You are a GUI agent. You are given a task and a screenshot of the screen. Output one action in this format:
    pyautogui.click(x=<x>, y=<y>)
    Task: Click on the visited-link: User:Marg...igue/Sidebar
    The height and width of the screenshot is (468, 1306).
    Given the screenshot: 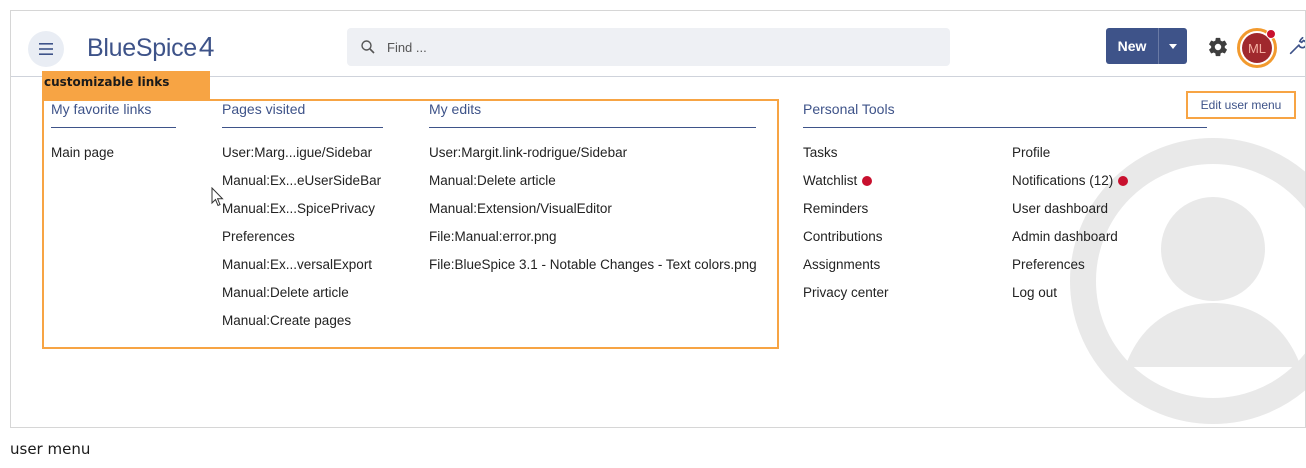 What is the action you would take?
    pyautogui.click(x=297, y=152)
    